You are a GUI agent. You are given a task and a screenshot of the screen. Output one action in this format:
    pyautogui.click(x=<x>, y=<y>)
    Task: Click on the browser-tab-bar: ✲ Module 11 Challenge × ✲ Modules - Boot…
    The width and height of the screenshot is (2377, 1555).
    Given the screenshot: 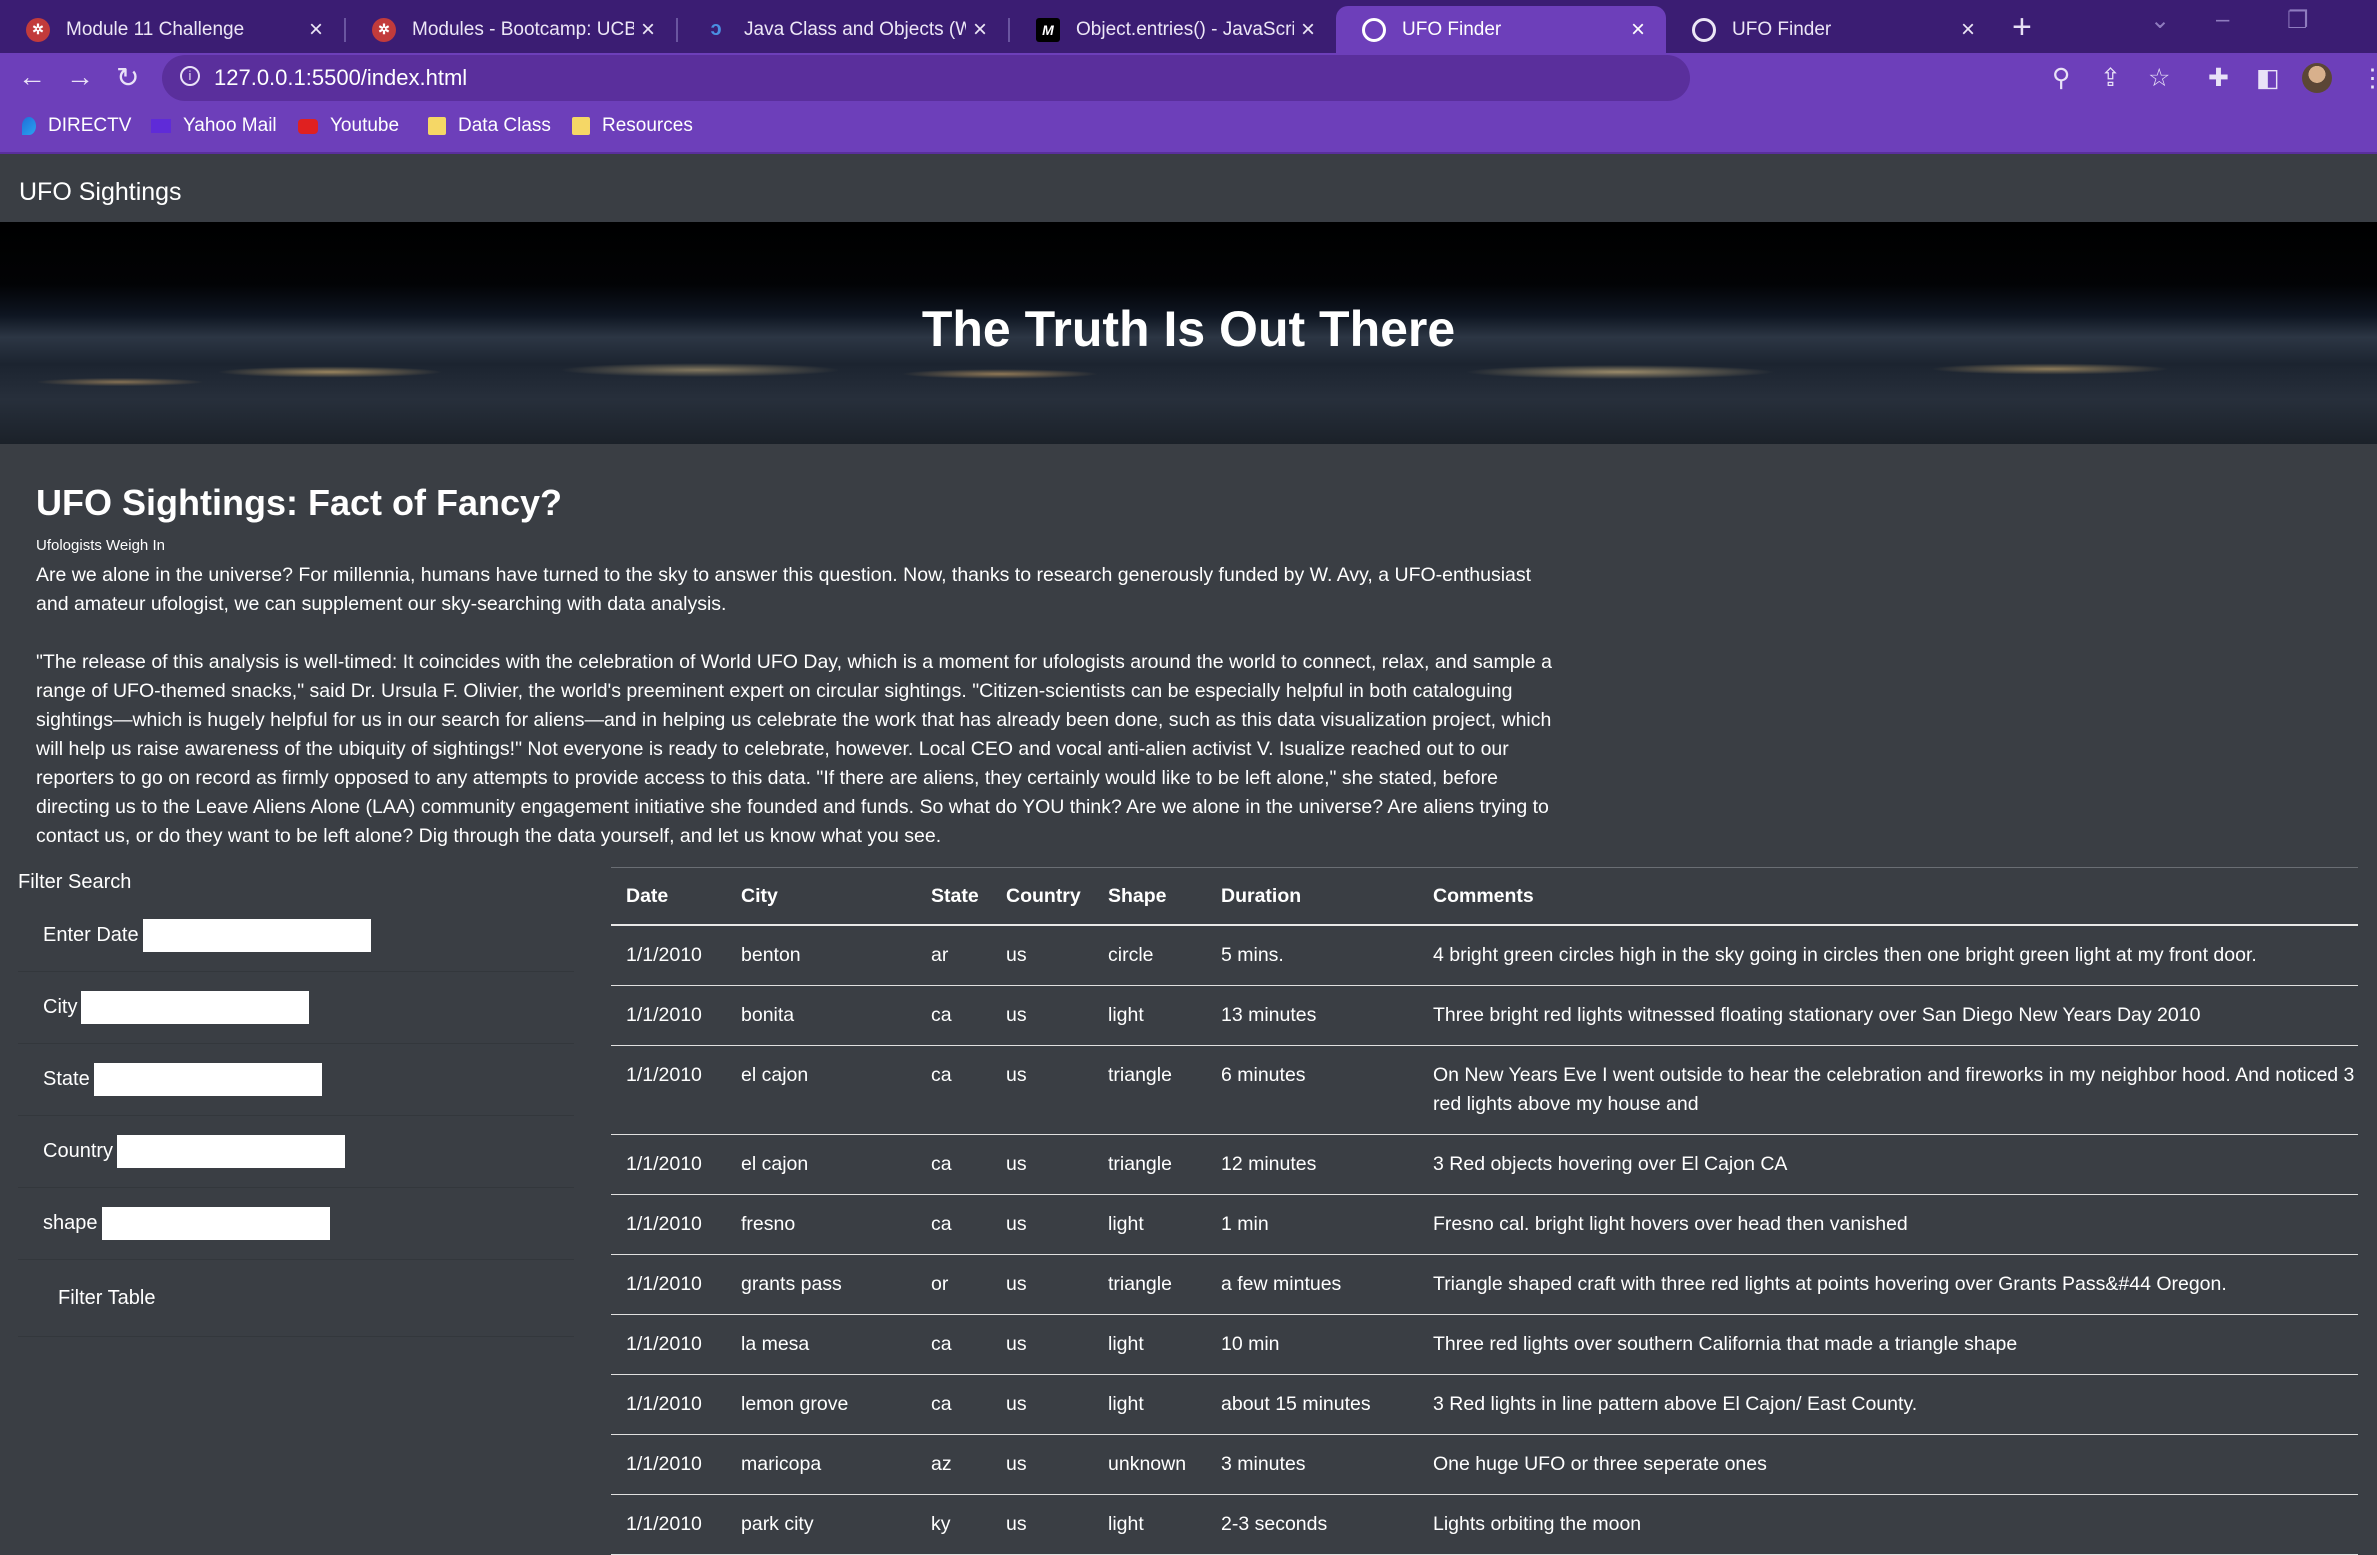 What is the action you would take?
    pyautogui.click(x=1188, y=26)
    